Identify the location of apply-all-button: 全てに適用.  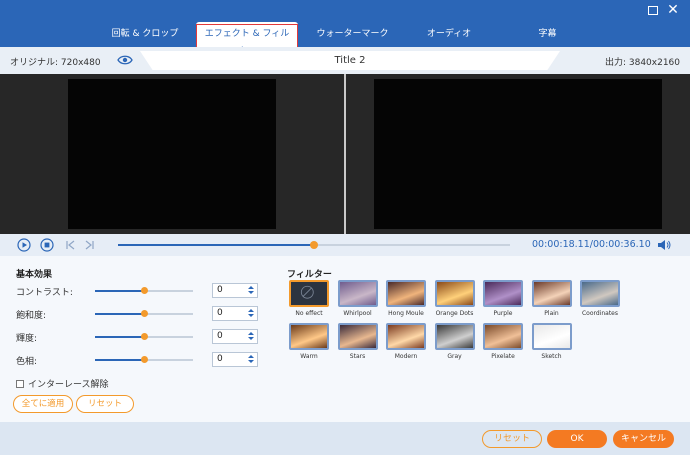
(43, 404).